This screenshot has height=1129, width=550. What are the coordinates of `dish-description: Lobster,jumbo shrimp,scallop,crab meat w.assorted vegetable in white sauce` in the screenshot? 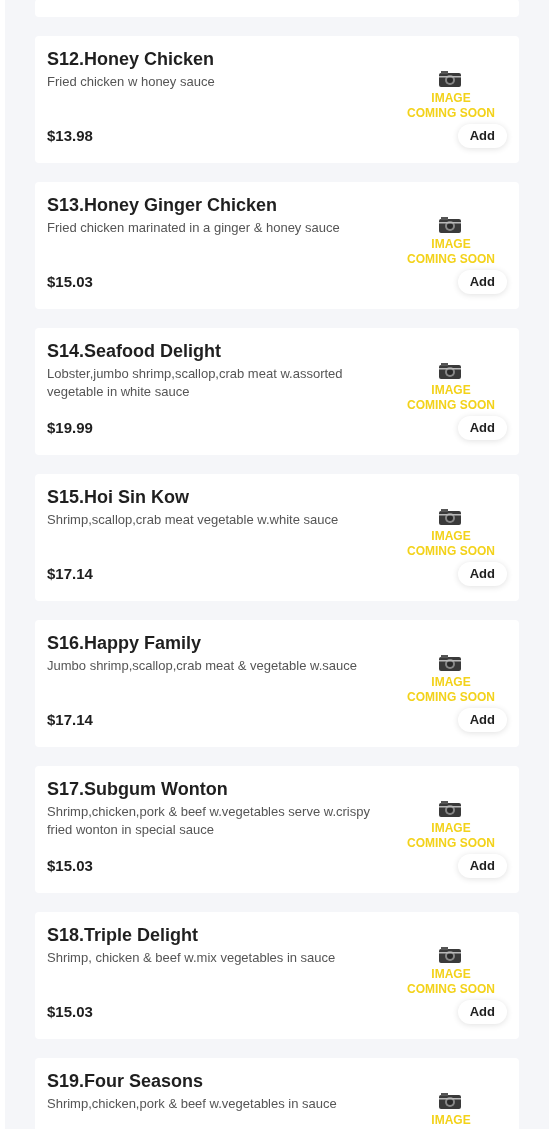 It's located at (195, 383).